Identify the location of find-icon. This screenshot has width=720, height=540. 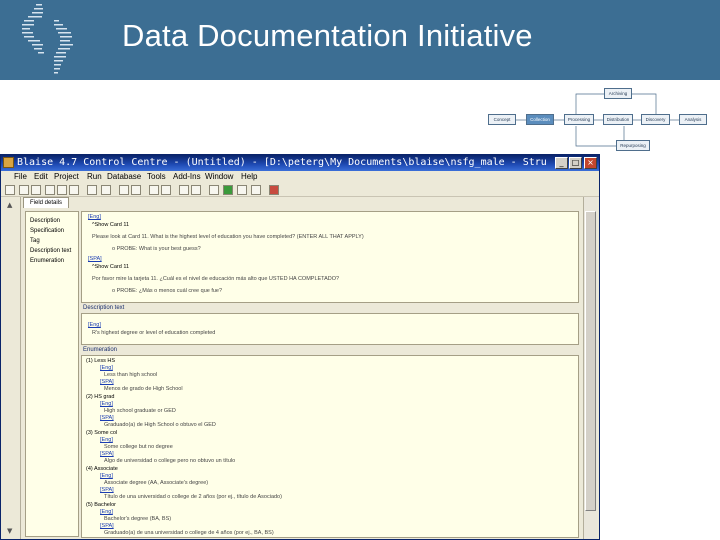
(106, 190).